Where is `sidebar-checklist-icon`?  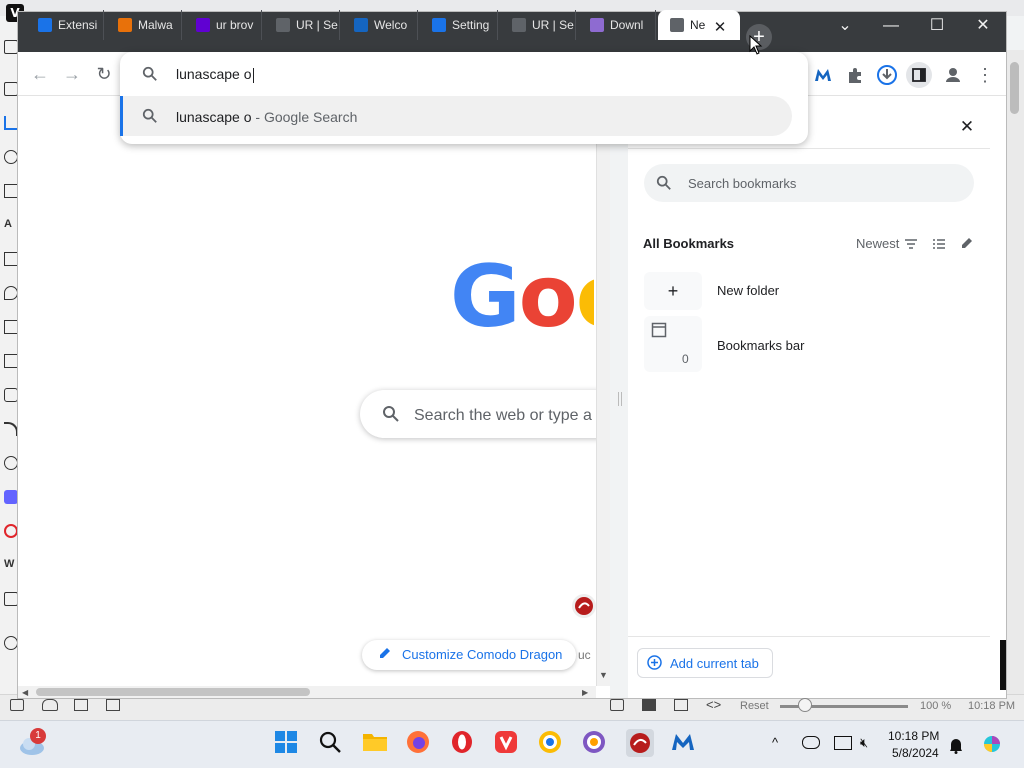 sidebar-checklist-icon is located at coordinates (11, 395).